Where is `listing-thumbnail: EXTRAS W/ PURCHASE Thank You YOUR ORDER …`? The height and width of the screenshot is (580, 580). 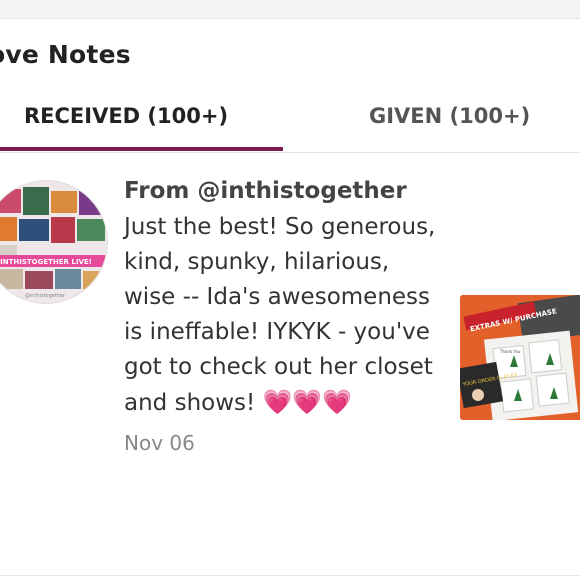 listing-thumbnail: EXTRAS W/ PURCHASE Thank You YOUR ORDER … is located at coordinates (520, 357).